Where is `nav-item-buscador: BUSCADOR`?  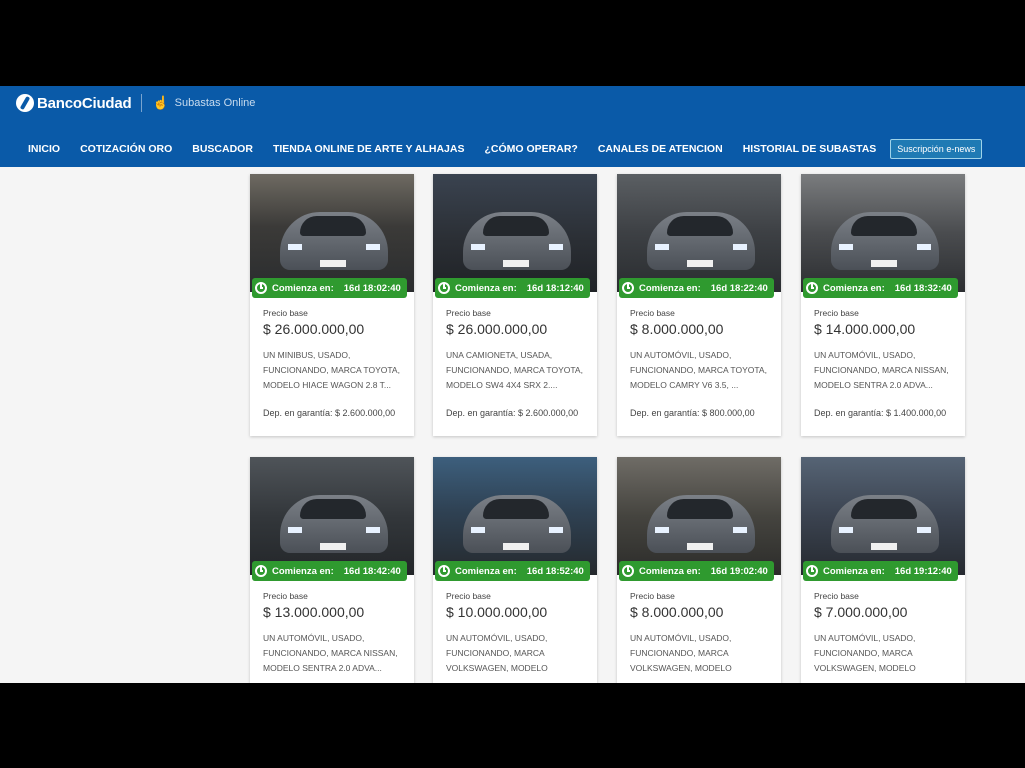
nav-item-buscador: BUSCADOR is located at coordinates (222, 149).